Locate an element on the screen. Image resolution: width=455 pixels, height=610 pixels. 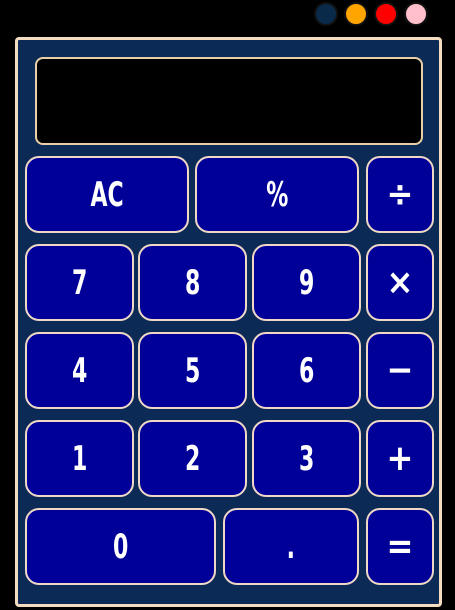
clear-button: AC is located at coordinates (107, 194).